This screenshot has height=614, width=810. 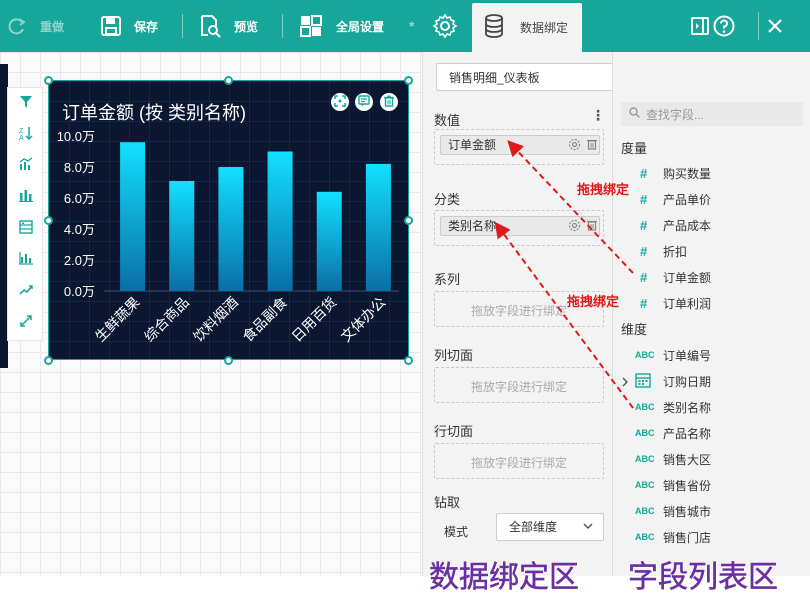 I want to click on field-item: # 产品单价, so click(x=673, y=199).